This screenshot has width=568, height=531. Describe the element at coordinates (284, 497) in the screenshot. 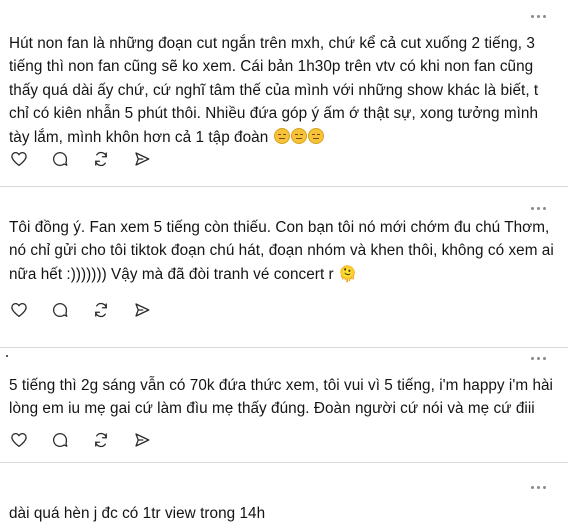

I see `post-4: dài quá hèn j đc có 1tr view trong 14h` at that location.